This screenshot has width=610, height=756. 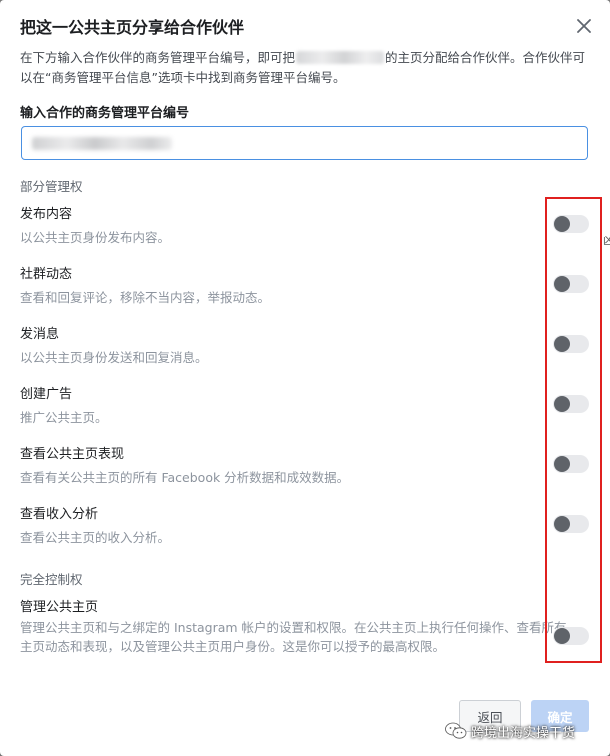 I want to click on redacted-page-name, so click(x=340, y=57).